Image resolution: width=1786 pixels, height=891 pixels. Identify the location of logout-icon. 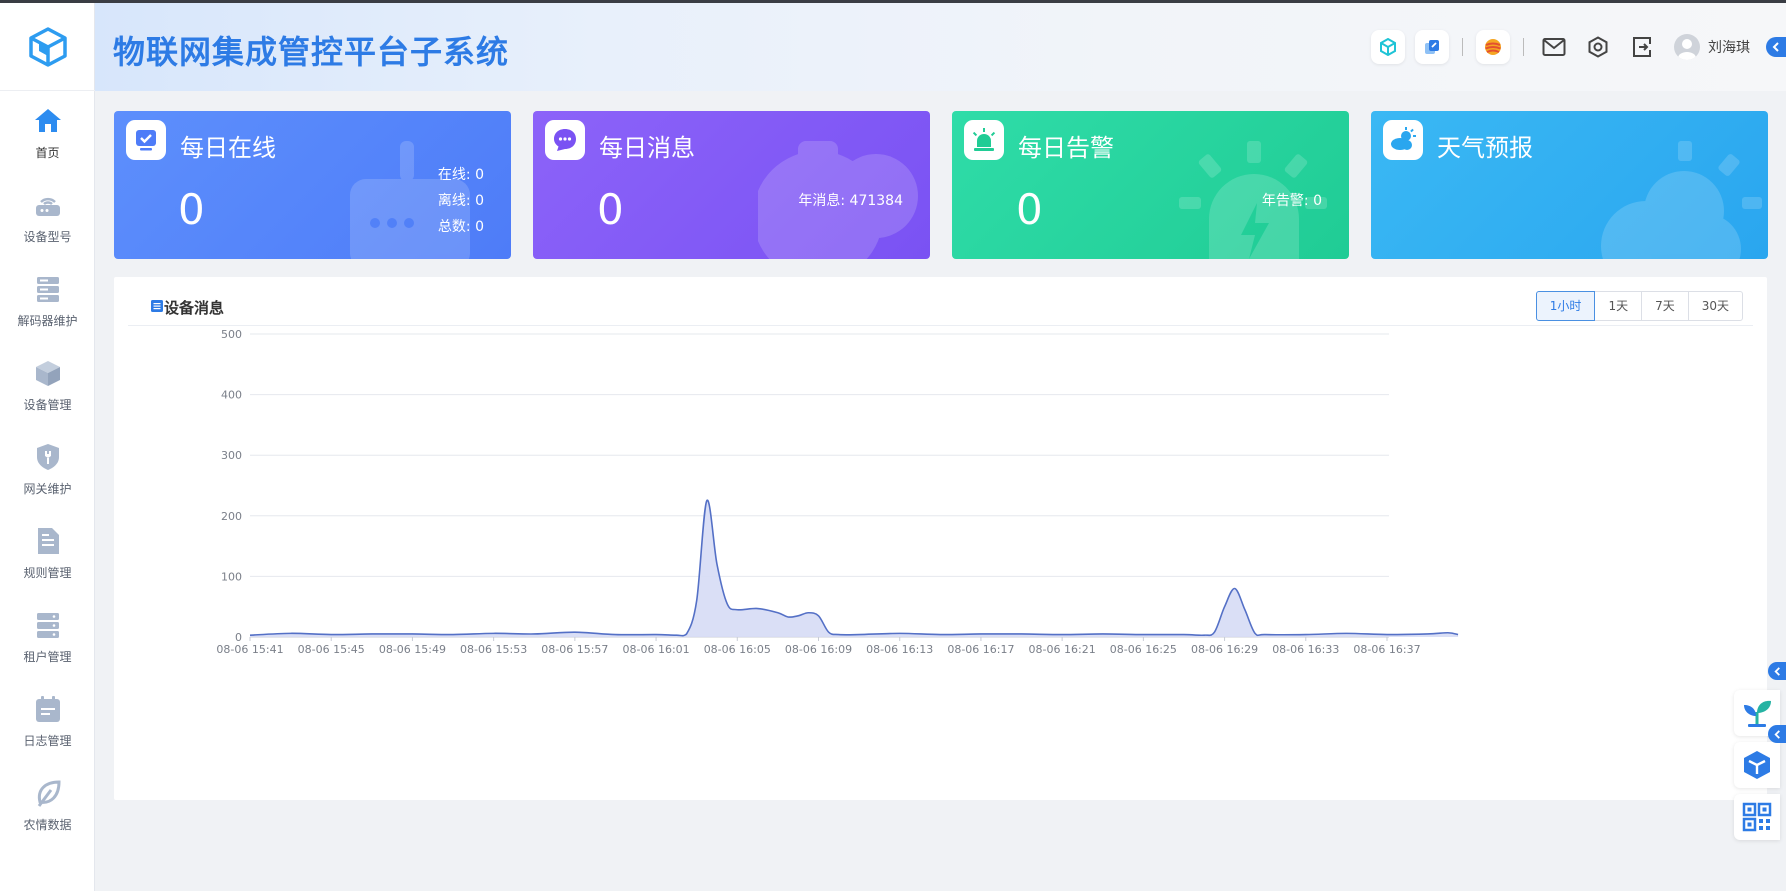
(1642, 47).